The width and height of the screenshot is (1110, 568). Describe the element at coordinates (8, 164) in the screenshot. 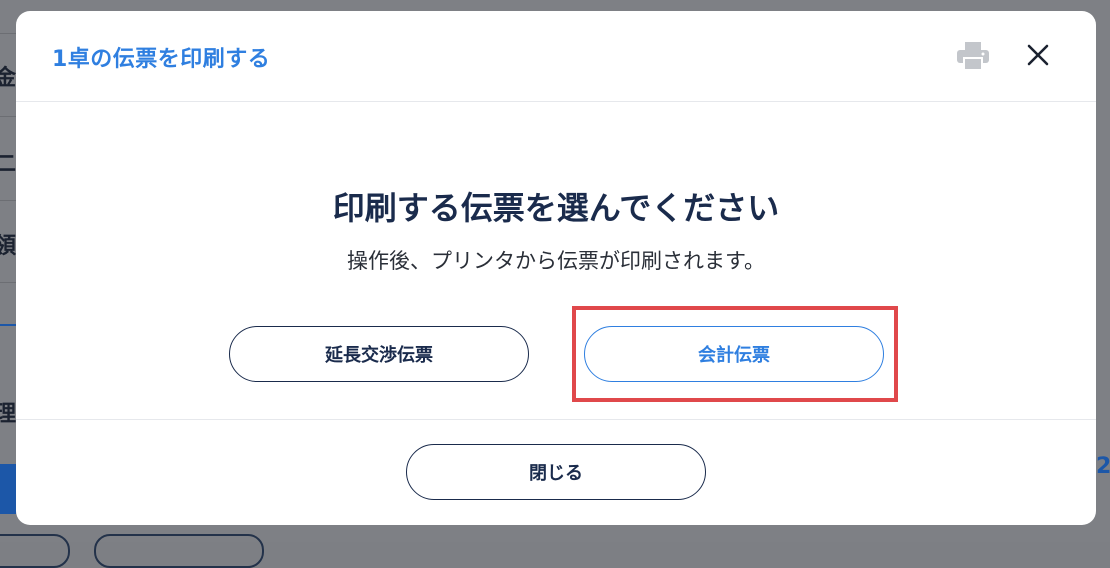

I see `bg-text-fragment: 二` at that location.